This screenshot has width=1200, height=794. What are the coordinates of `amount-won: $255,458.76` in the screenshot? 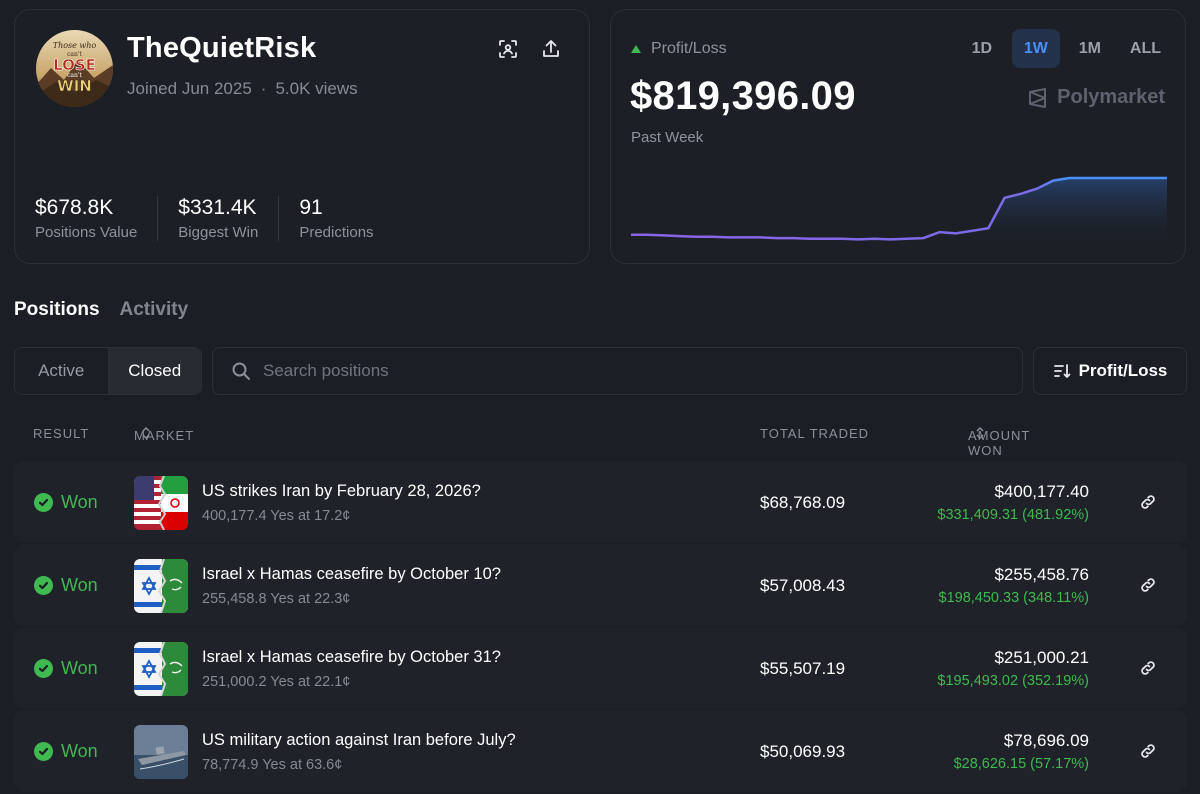 It's located at (1041, 574).